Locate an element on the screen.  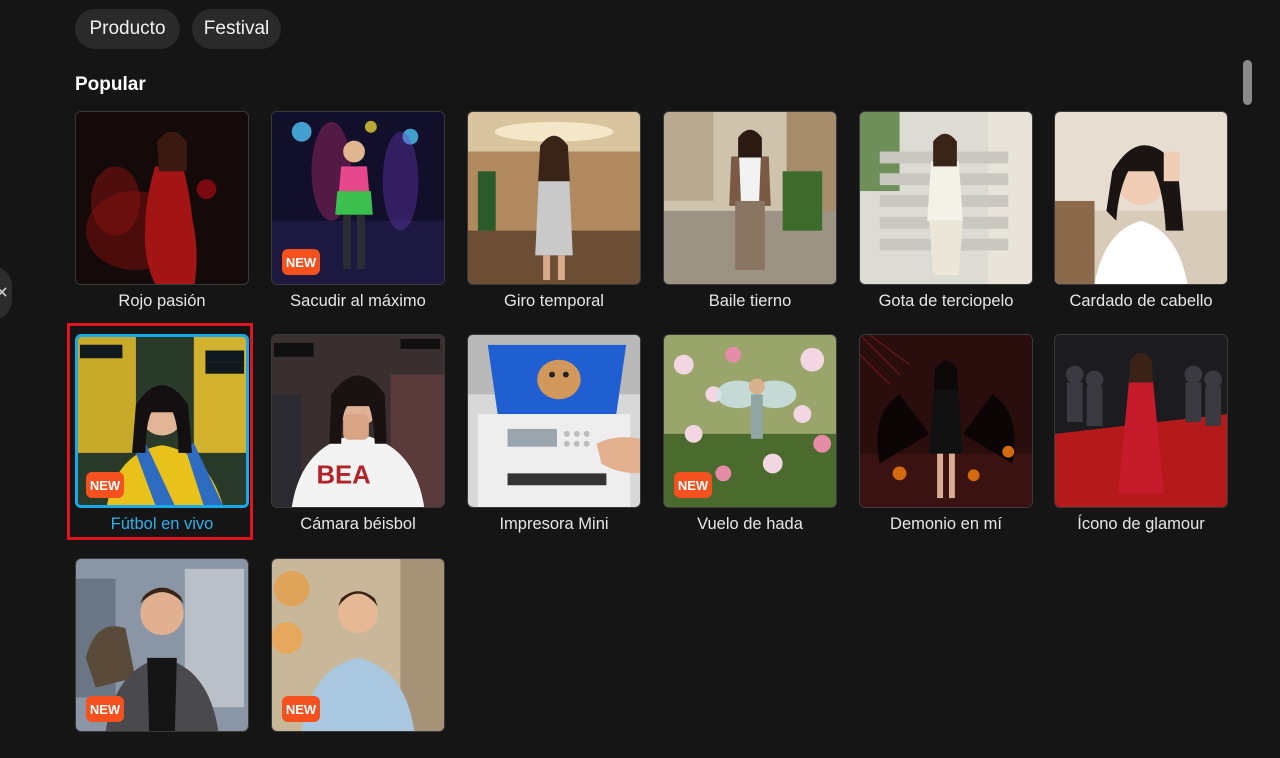
template-label: Vuelo de hada is located at coordinates (750, 524).